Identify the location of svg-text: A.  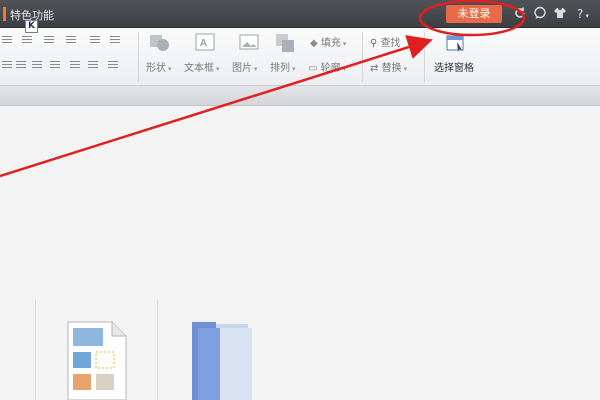
(203, 43).